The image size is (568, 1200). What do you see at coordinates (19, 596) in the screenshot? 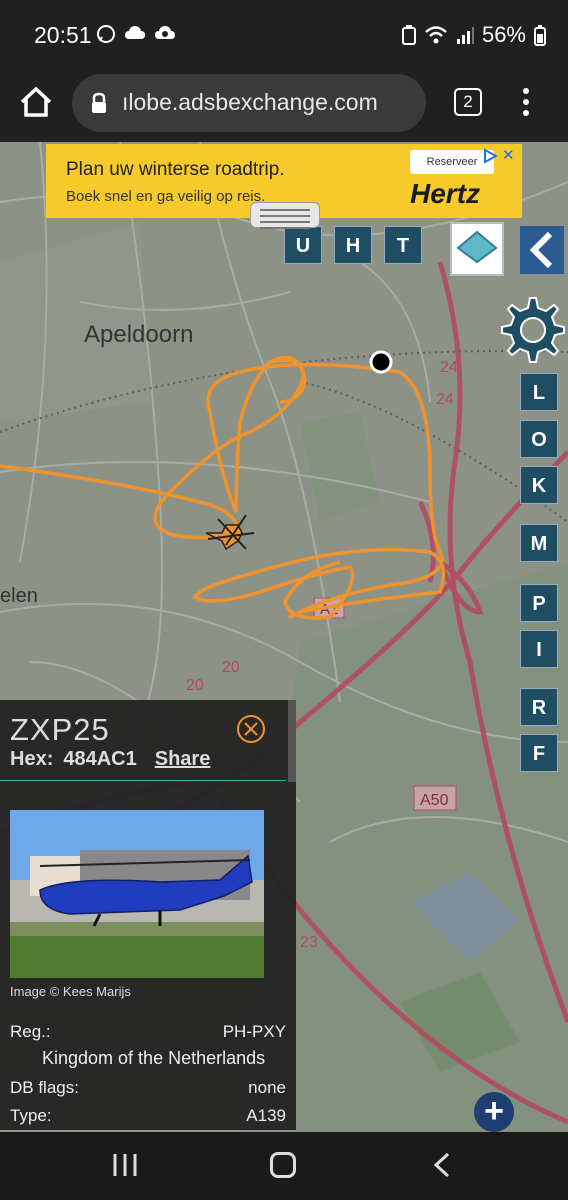
I see `map-label-city-partial: elen` at bounding box center [19, 596].